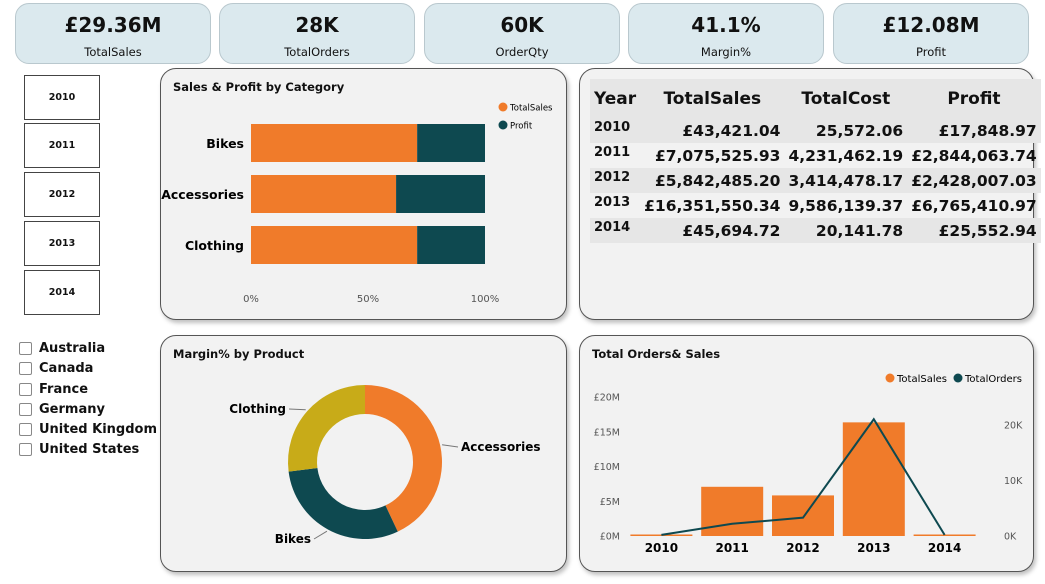 The width and height of the screenshot is (1045, 584). I want to click on y-left-tick-label: £5M, so click(610, 502).